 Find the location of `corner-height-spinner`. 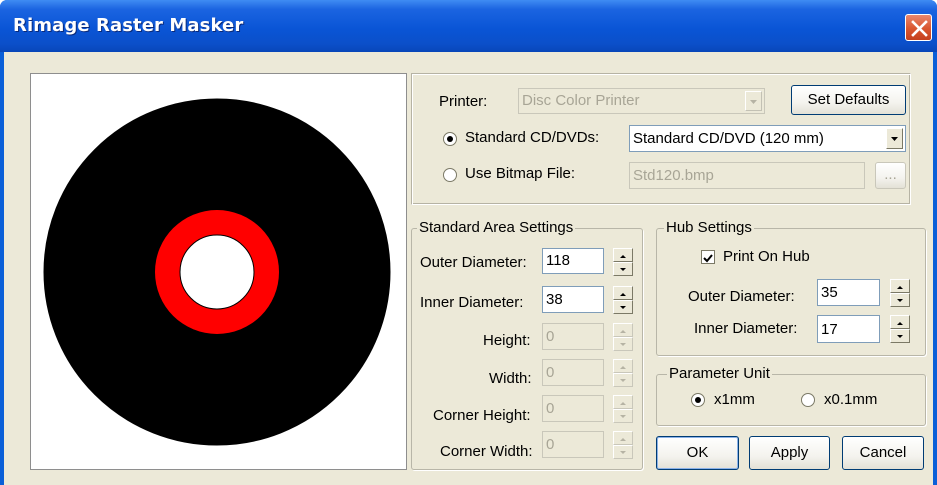

corner-height-spinner is located at coordinates (623, 409).